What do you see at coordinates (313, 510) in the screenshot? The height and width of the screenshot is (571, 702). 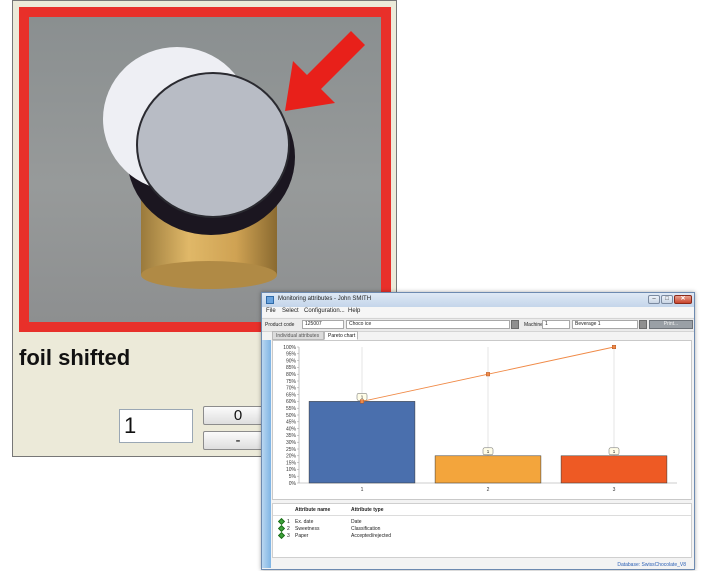 I see `col-header-attribute-name: Attribute name` at bounding box center [313, 510].